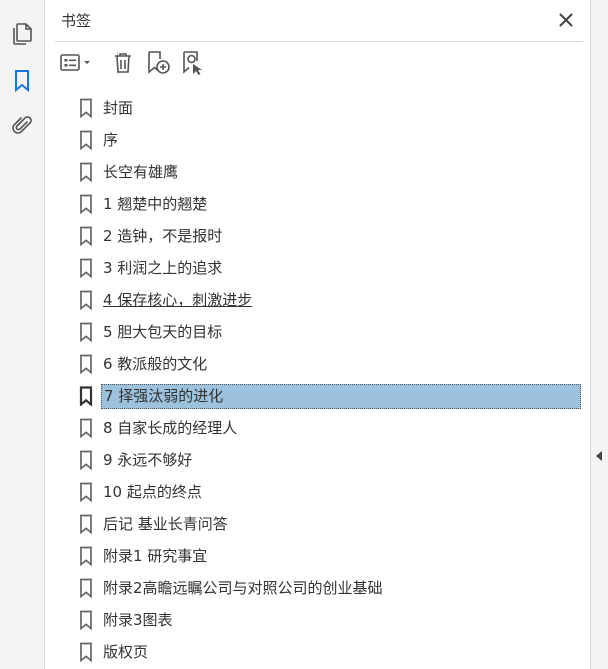 This screenshot has width=608, height=669. What do you see at coordinates (141, 172) in the screenshot?
I see `bookmark-label: 长空有雄鹰` at bounding box center [141, 172].